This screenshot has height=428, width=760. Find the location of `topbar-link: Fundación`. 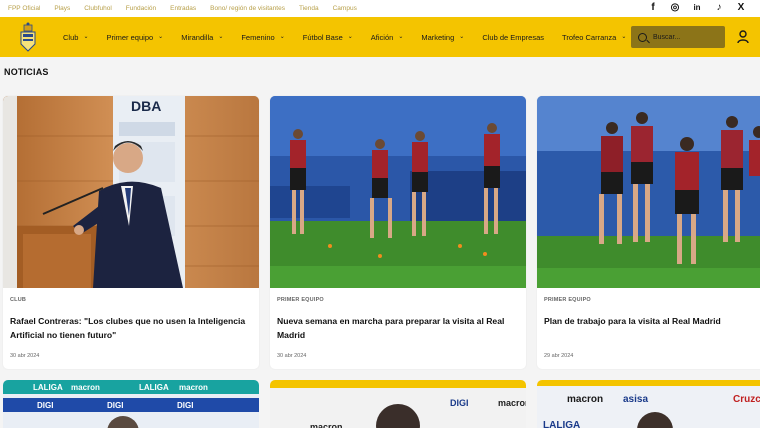

topbar-link: Fundación is located at coordinates (141, 8).